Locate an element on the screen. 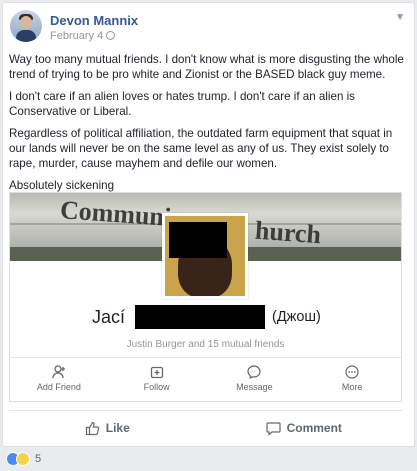 The width and height of the screenshot is (417, 471). follow-button: Follow is located at coordinates (157, 380).